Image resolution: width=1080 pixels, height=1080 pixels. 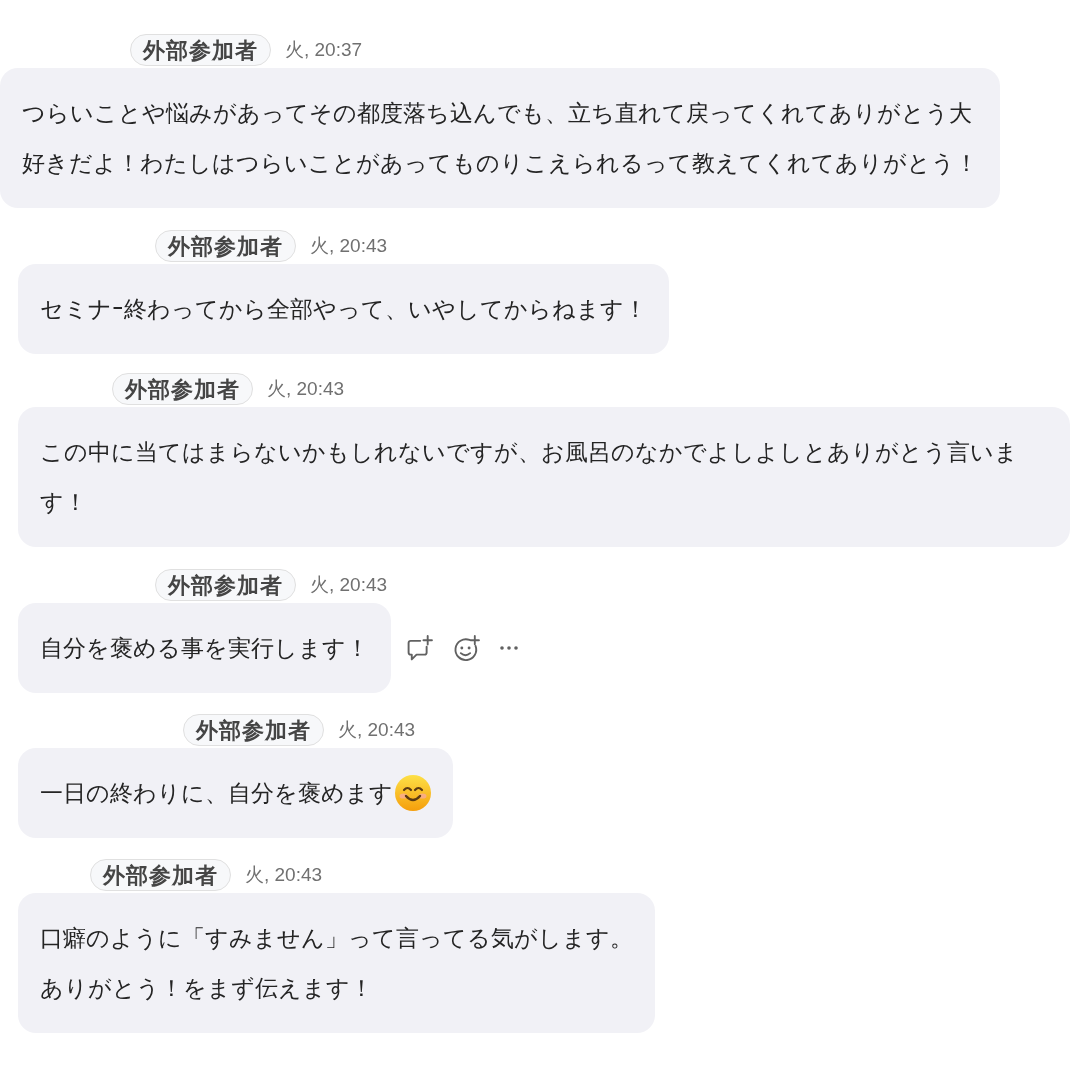 I want to click on message-text: 自分を褒める事を実行します！, so click(x=204, y=648).